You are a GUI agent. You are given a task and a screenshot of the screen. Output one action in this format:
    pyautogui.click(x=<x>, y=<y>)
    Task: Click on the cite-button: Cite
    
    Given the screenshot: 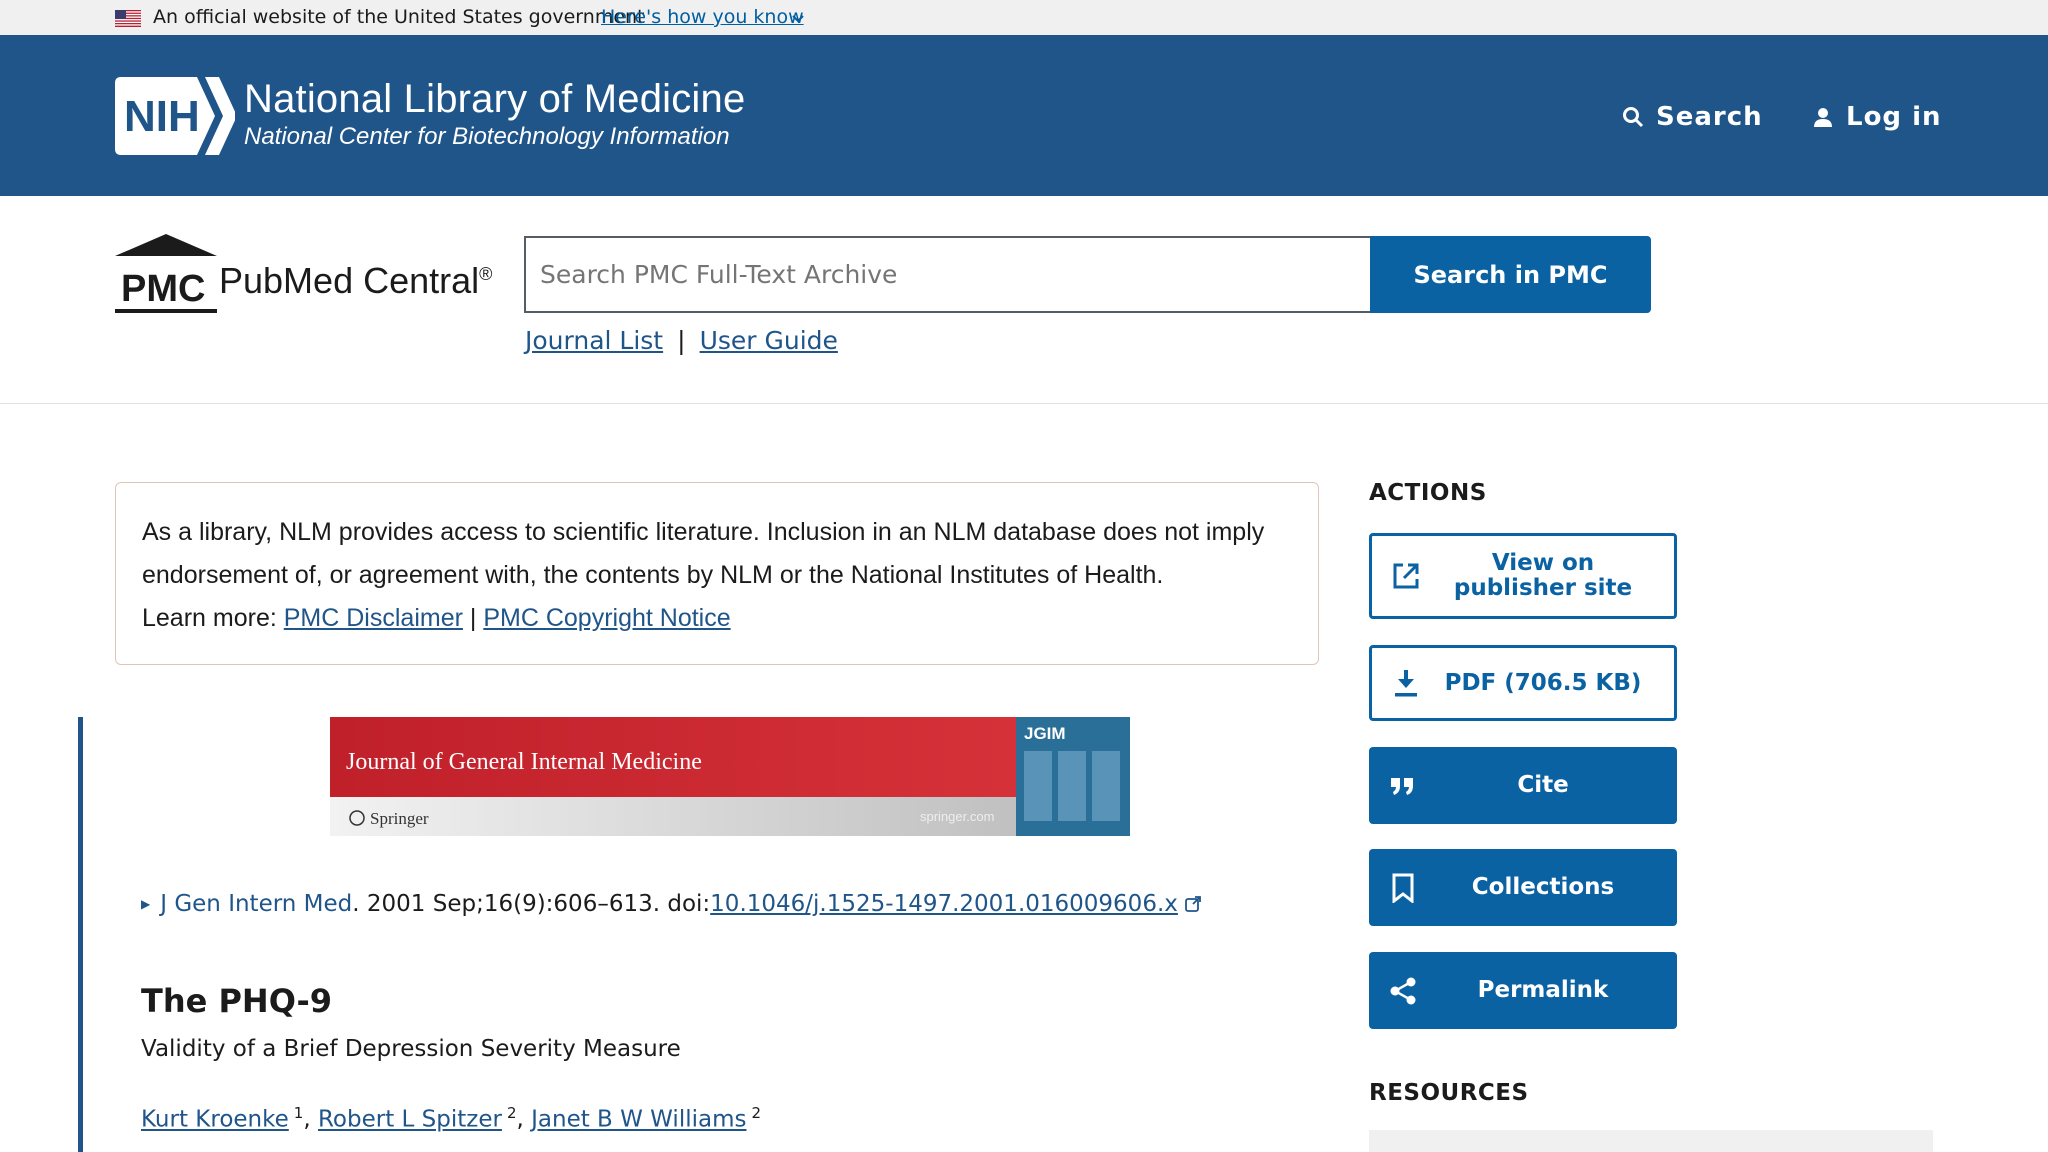 What is the action you would take?
    pyautogui.click(x=1523, y=785)
    